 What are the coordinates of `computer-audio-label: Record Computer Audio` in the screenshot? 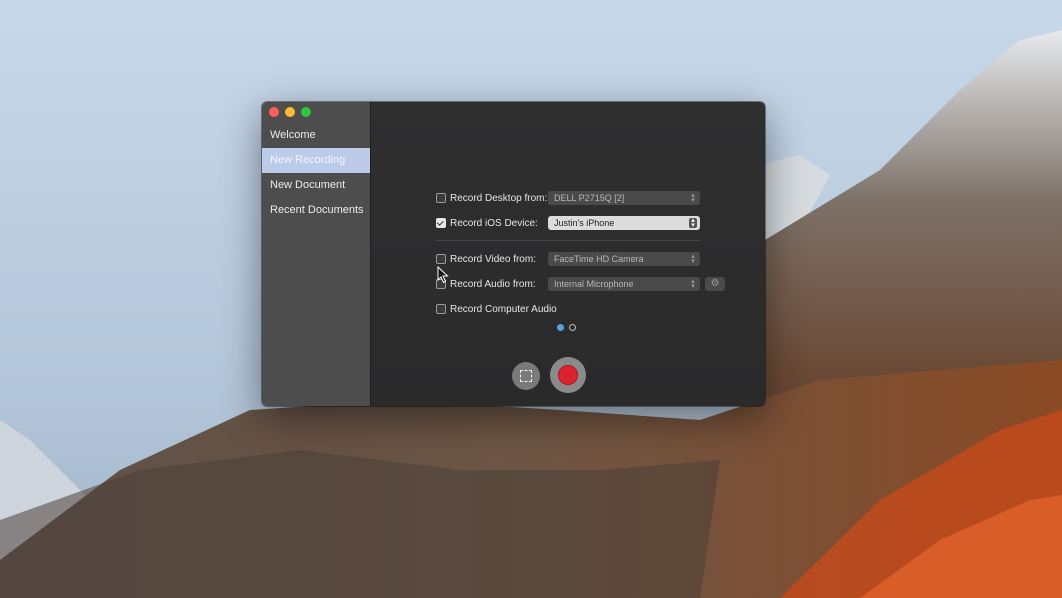 It's located at (503, 309).